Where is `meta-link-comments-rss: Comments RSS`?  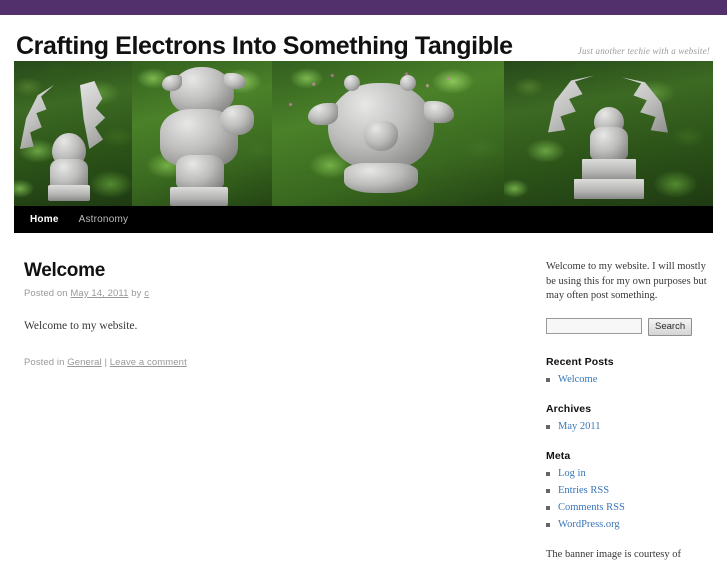
meta-link-comments-rss: Comments RSS is located at coordinates (591, 507).